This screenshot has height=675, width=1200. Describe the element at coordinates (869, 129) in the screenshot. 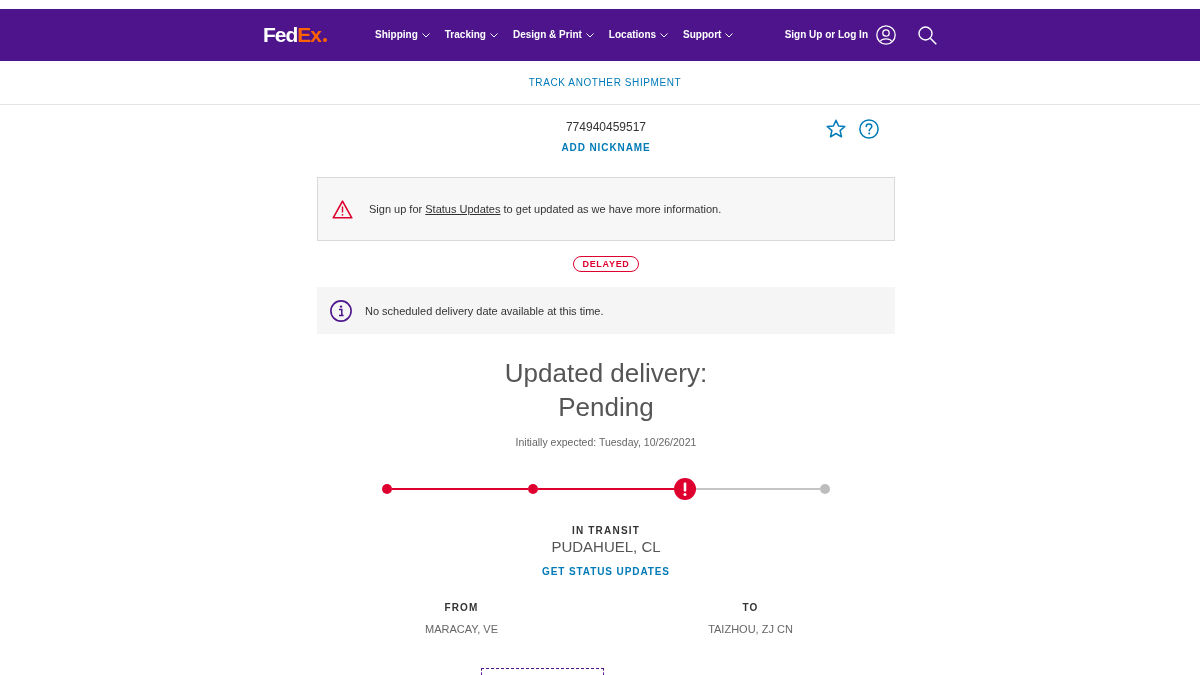

I see `help-icon` at that location.